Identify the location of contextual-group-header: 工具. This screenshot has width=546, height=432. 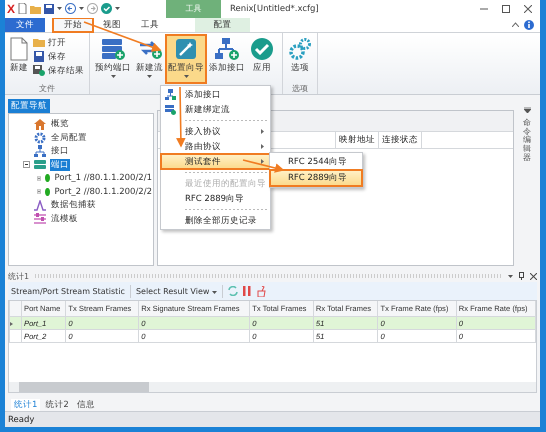
(194, 9).